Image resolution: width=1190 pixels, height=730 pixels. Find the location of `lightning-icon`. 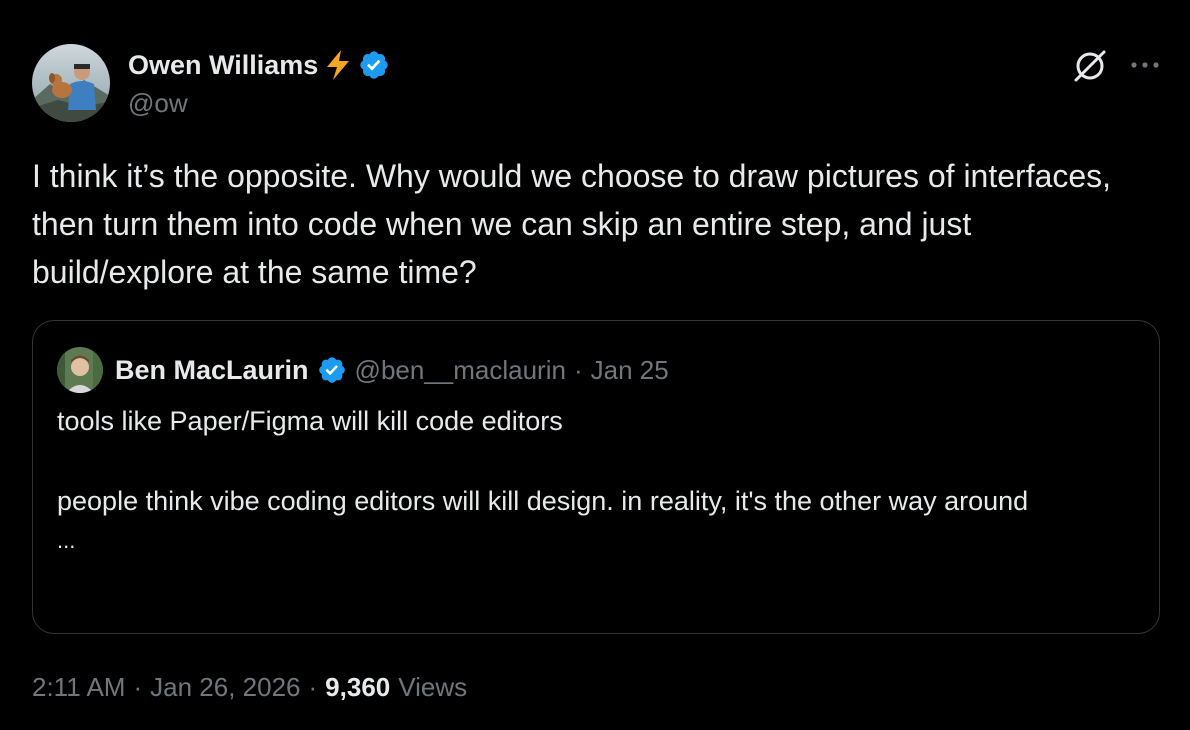

lightning-icon is located at coordinates (338, 65).